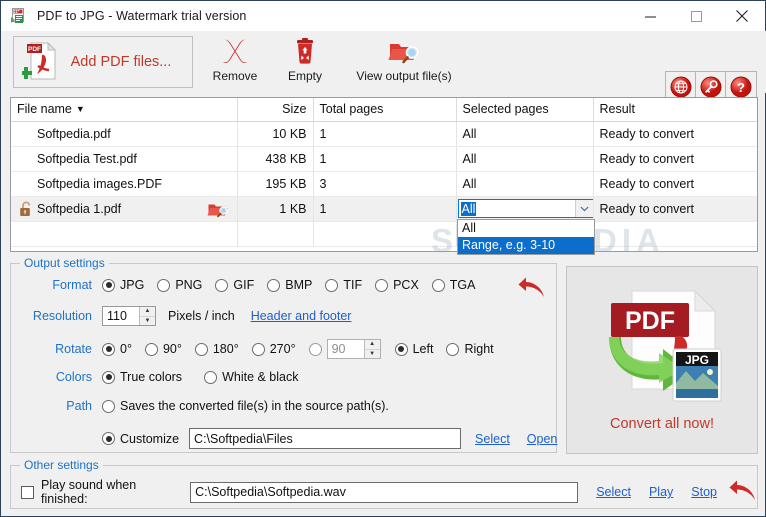 This screenshot has height=517, width=766. I want to click on format-option-bmp: BMP, so click(289, 285).